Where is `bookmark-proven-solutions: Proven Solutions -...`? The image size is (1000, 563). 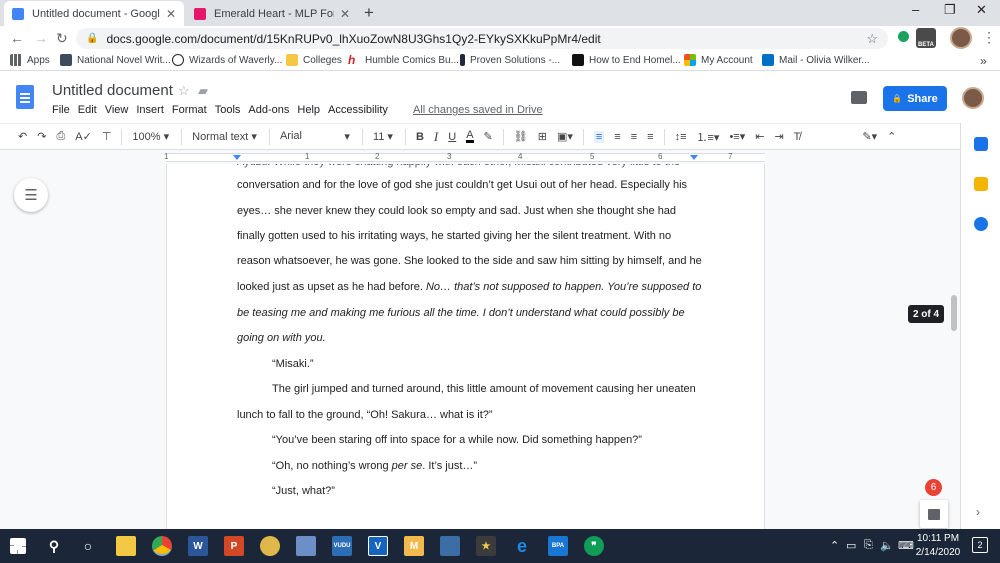 bookmark-proven-solutions: Proven Solutions -... is located at coordinates (510, 60).